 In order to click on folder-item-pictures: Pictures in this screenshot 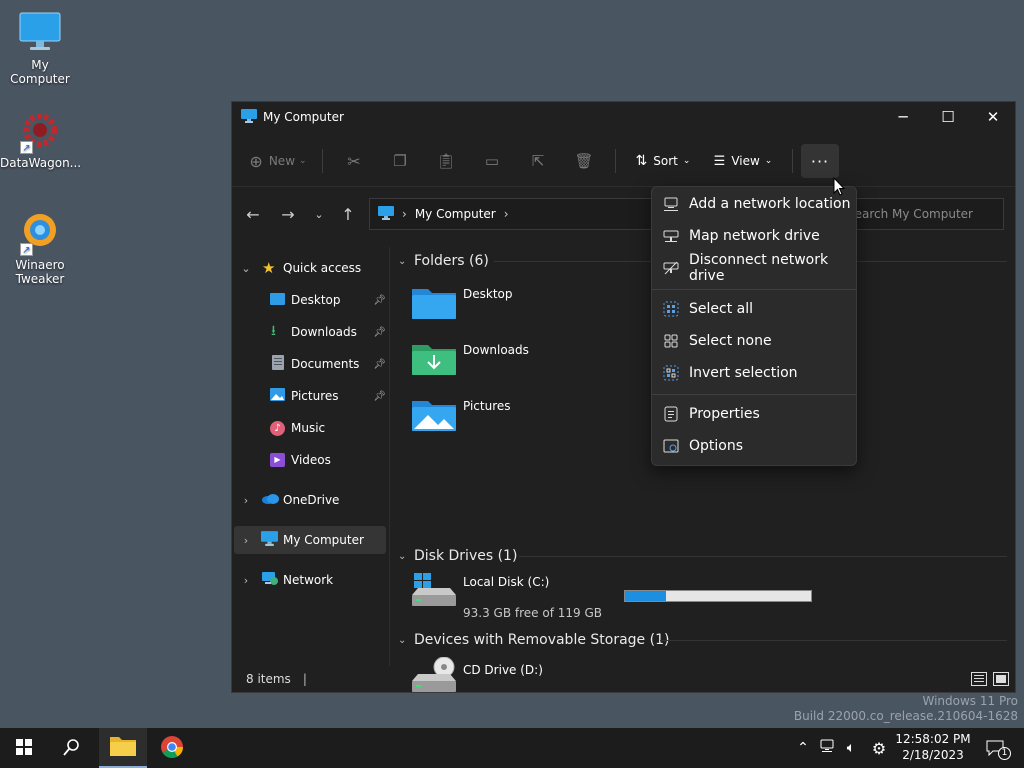, I will do `click(532, 415)`.